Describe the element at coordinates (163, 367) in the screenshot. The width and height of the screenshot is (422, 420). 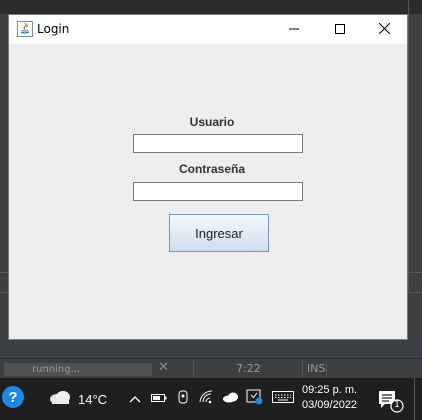
I see `cancel-task-icon: ✕` at that location.